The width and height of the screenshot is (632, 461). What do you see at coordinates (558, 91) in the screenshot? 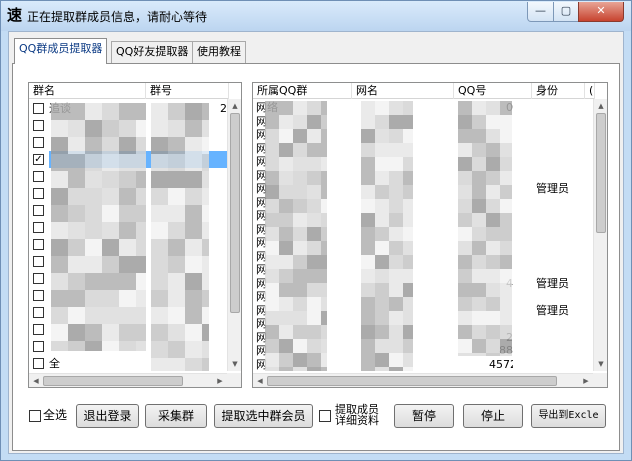
I see `column-header-role: 身份` at bounding box center [558, 91].